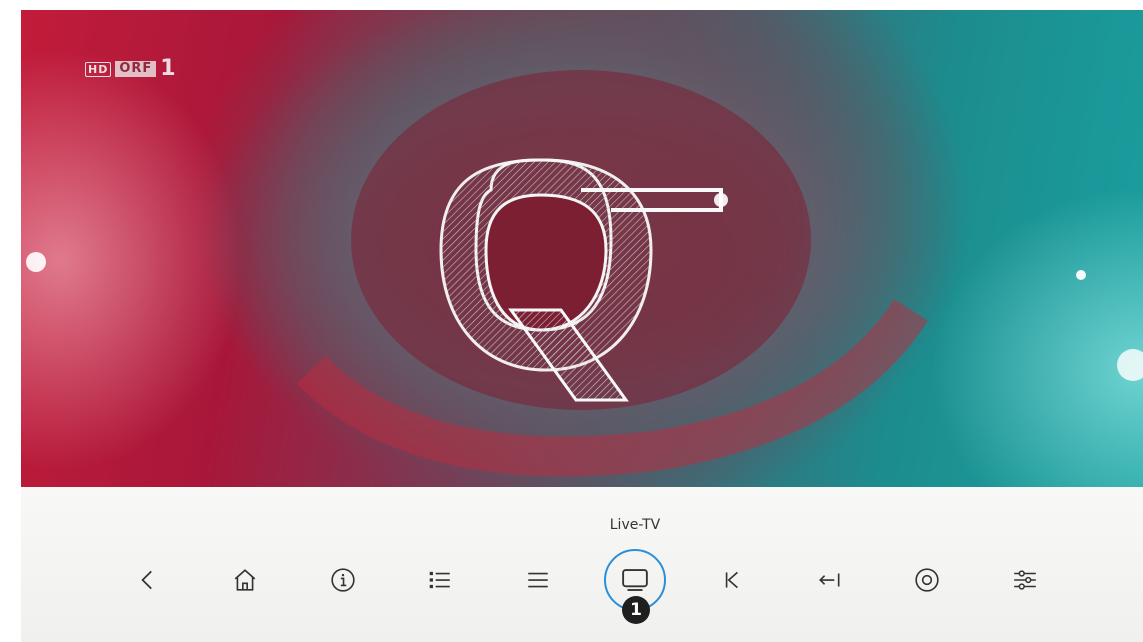  What do you see at coordinates (98, 69) in the screenshot?
I see `hd-badge: HD` at bounding box center [98, 69].